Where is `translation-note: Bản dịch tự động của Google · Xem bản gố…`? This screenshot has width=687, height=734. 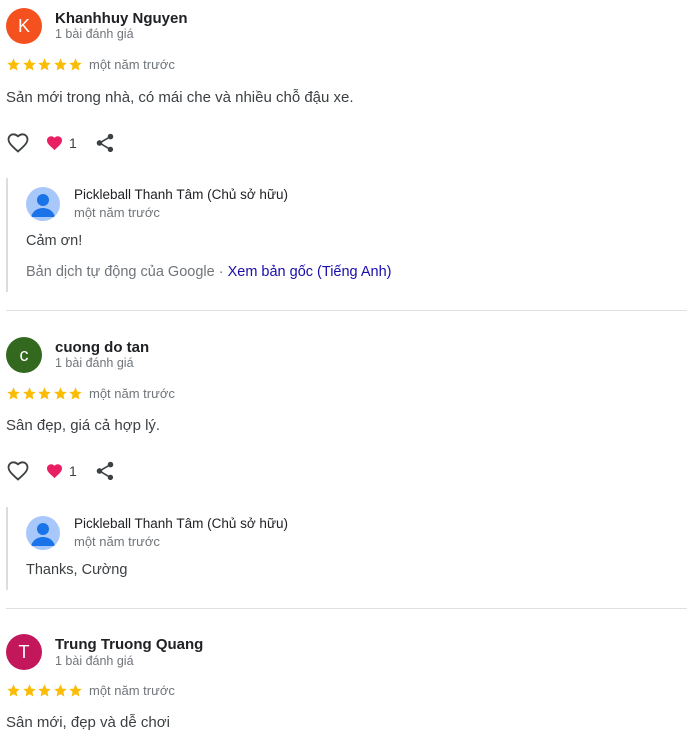 translation-note: Bản dịch tự động của Google · Xem bản gố… is located at coordinates (208, 272).